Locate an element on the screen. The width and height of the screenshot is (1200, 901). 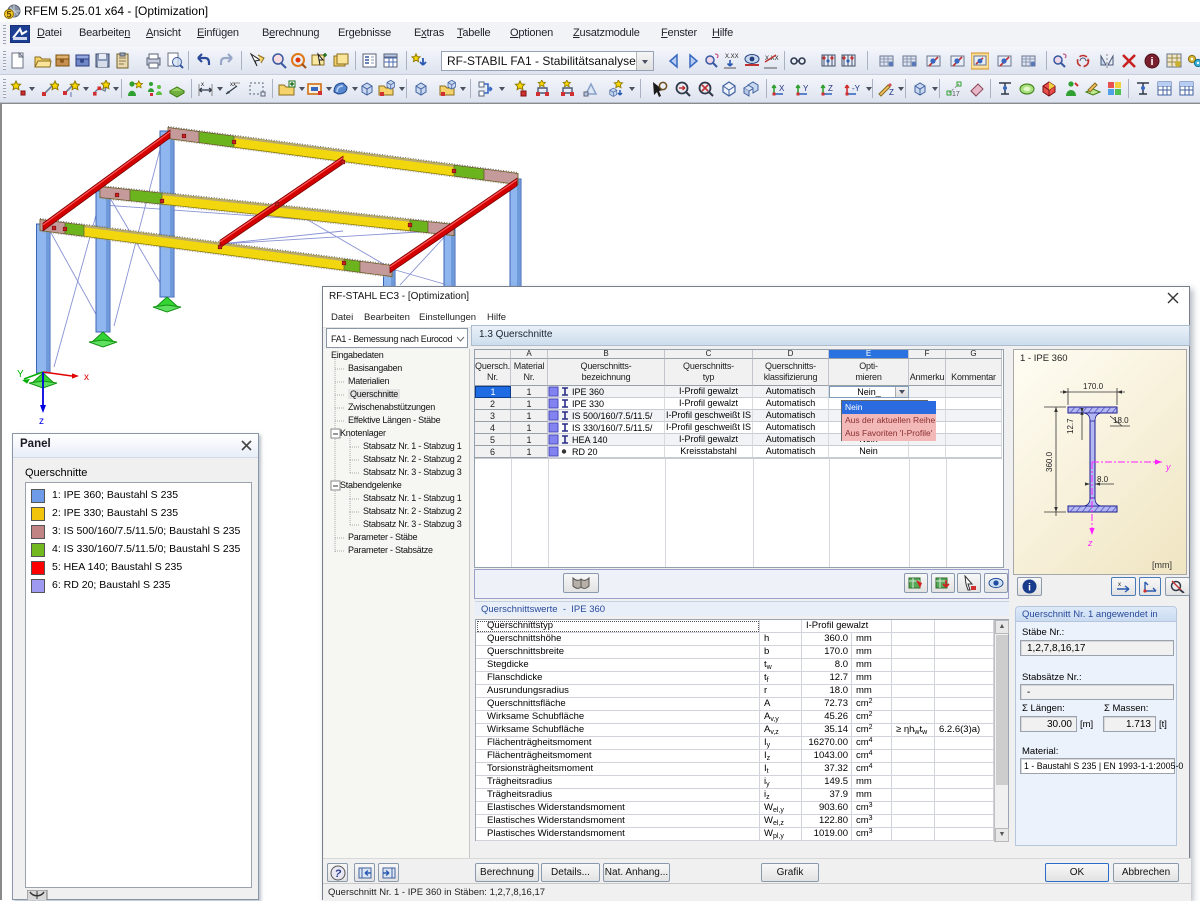
svg-text: 17 is located at coordinates (956, 94).